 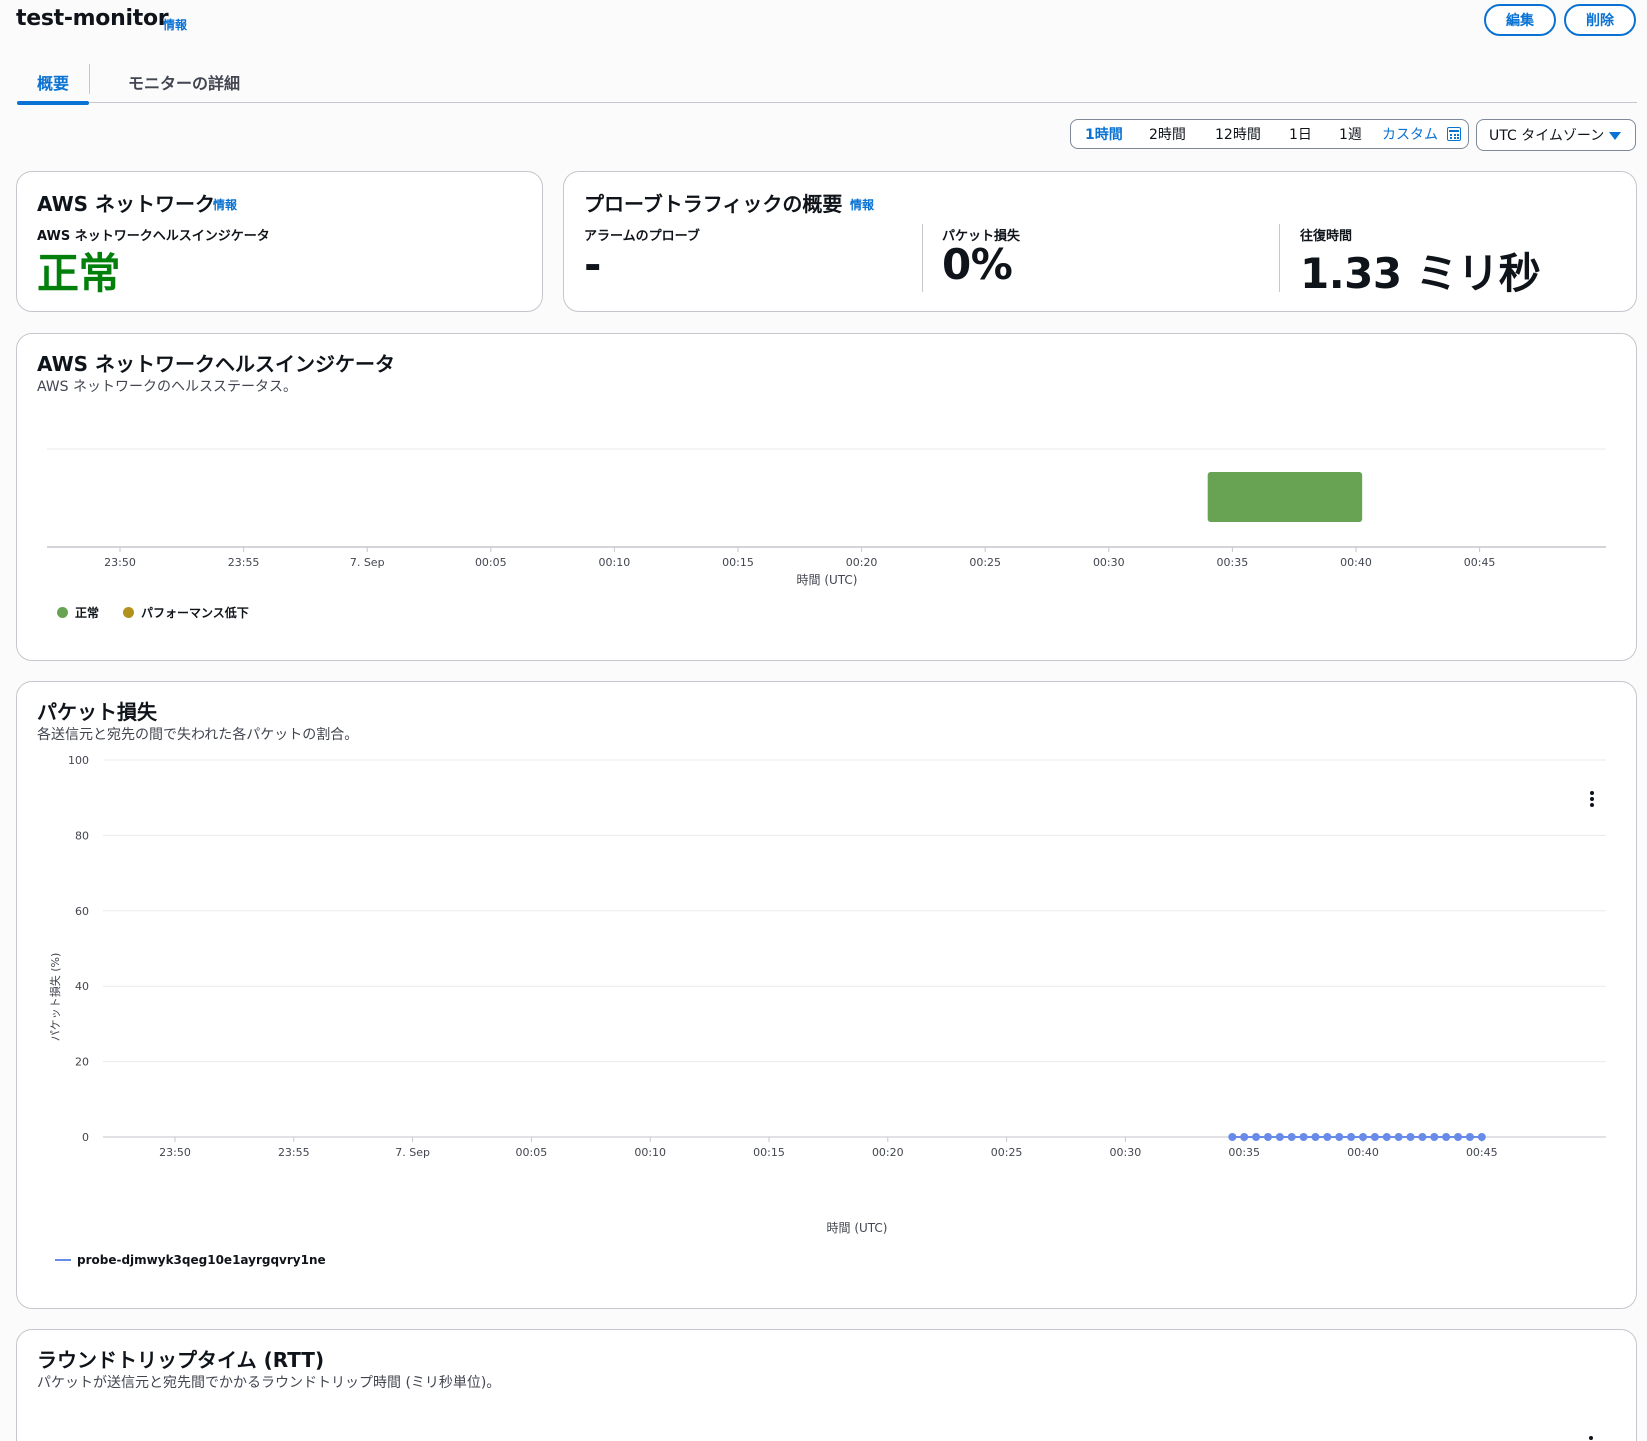 What do you see at coordinates (279, 241) in the screenshot?
I see `aws-network-card: AWS ネットワーク 情報 AWS ネットワークヘルスインジケータ 正常` at bounding box center [279, 241].